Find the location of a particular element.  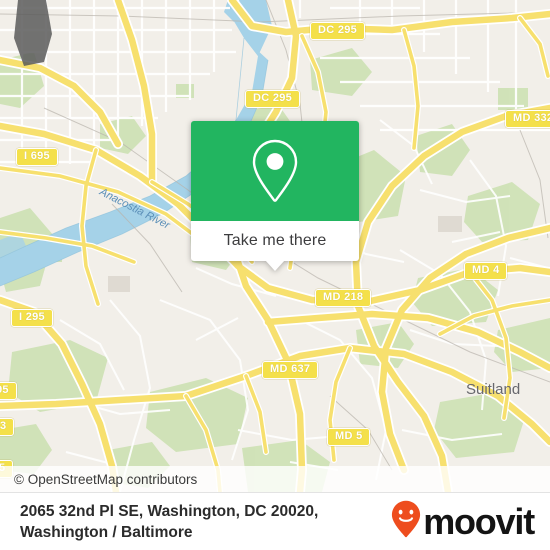

location-popup-card: Take me there is located at coordinates (275, 196).